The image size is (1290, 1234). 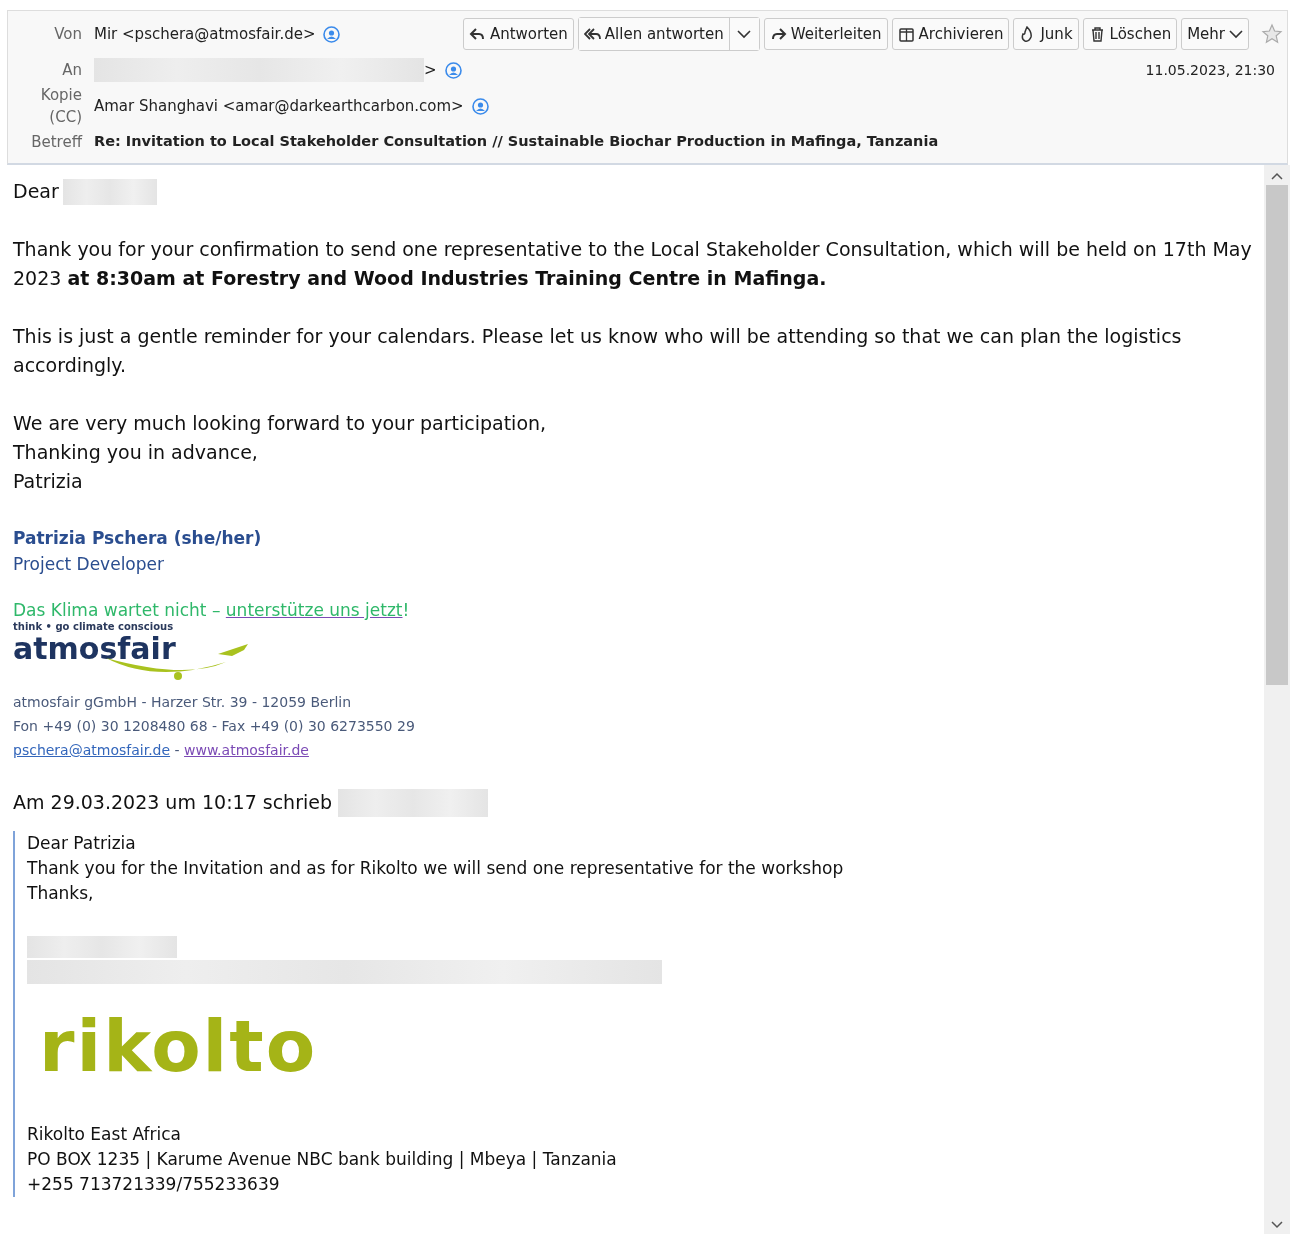 I want to click on email-link: pschera@atmosfair.de, so click(x=92, y=750).